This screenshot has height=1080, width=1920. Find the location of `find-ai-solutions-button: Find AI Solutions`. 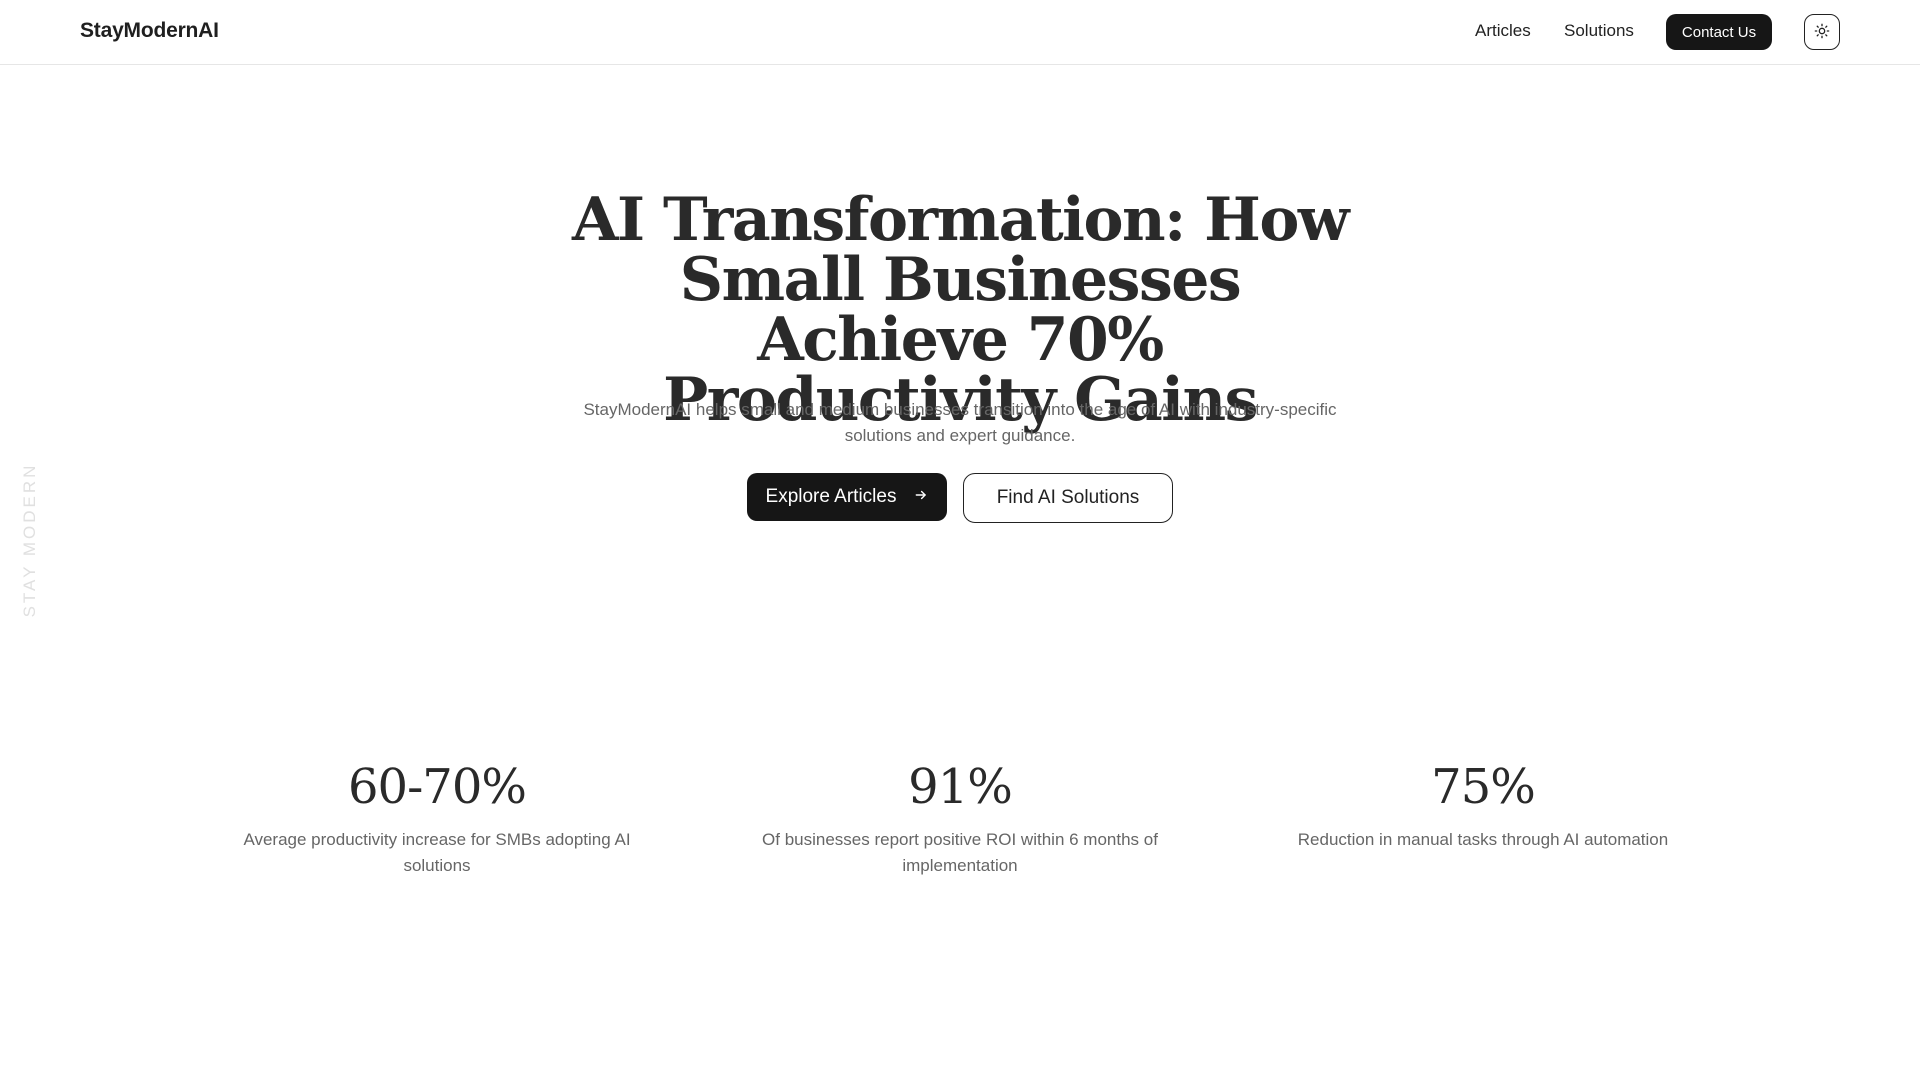

find-ai-solutions-button: Find AI Solutions is located at coordinates (1068, 498).